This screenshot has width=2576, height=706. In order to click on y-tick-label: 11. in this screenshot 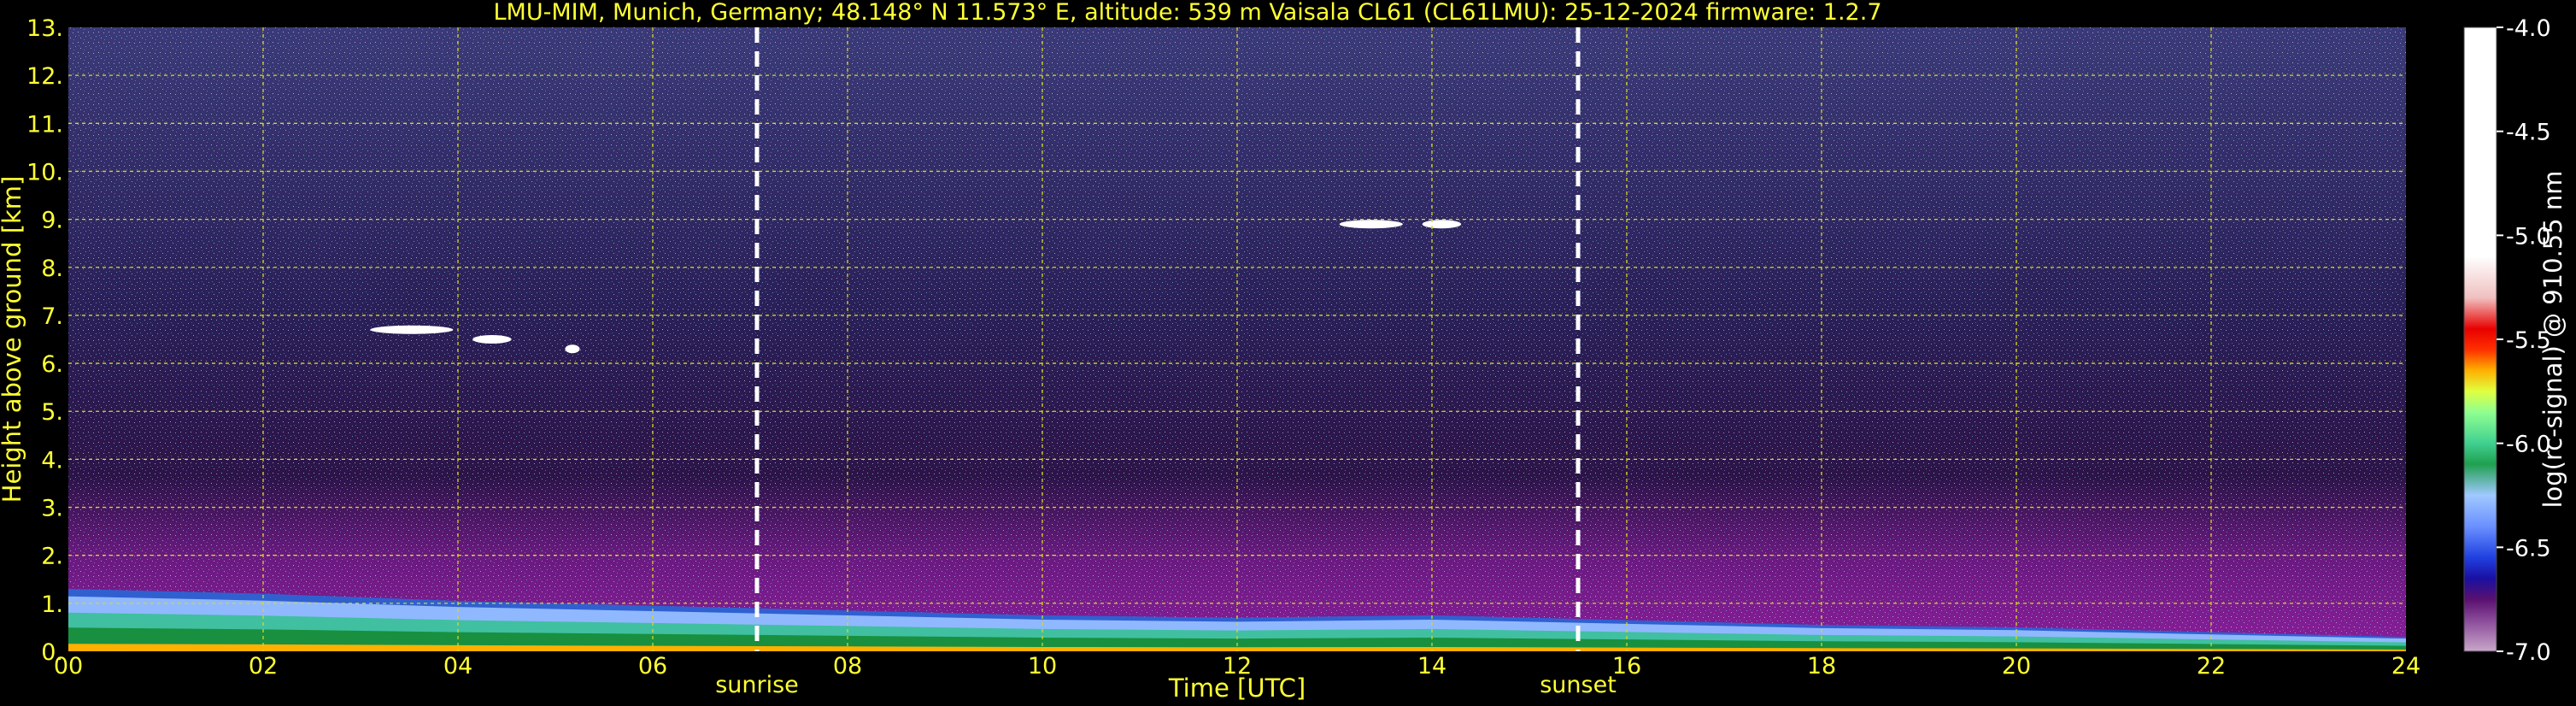, I will do `click(44, 124)`.